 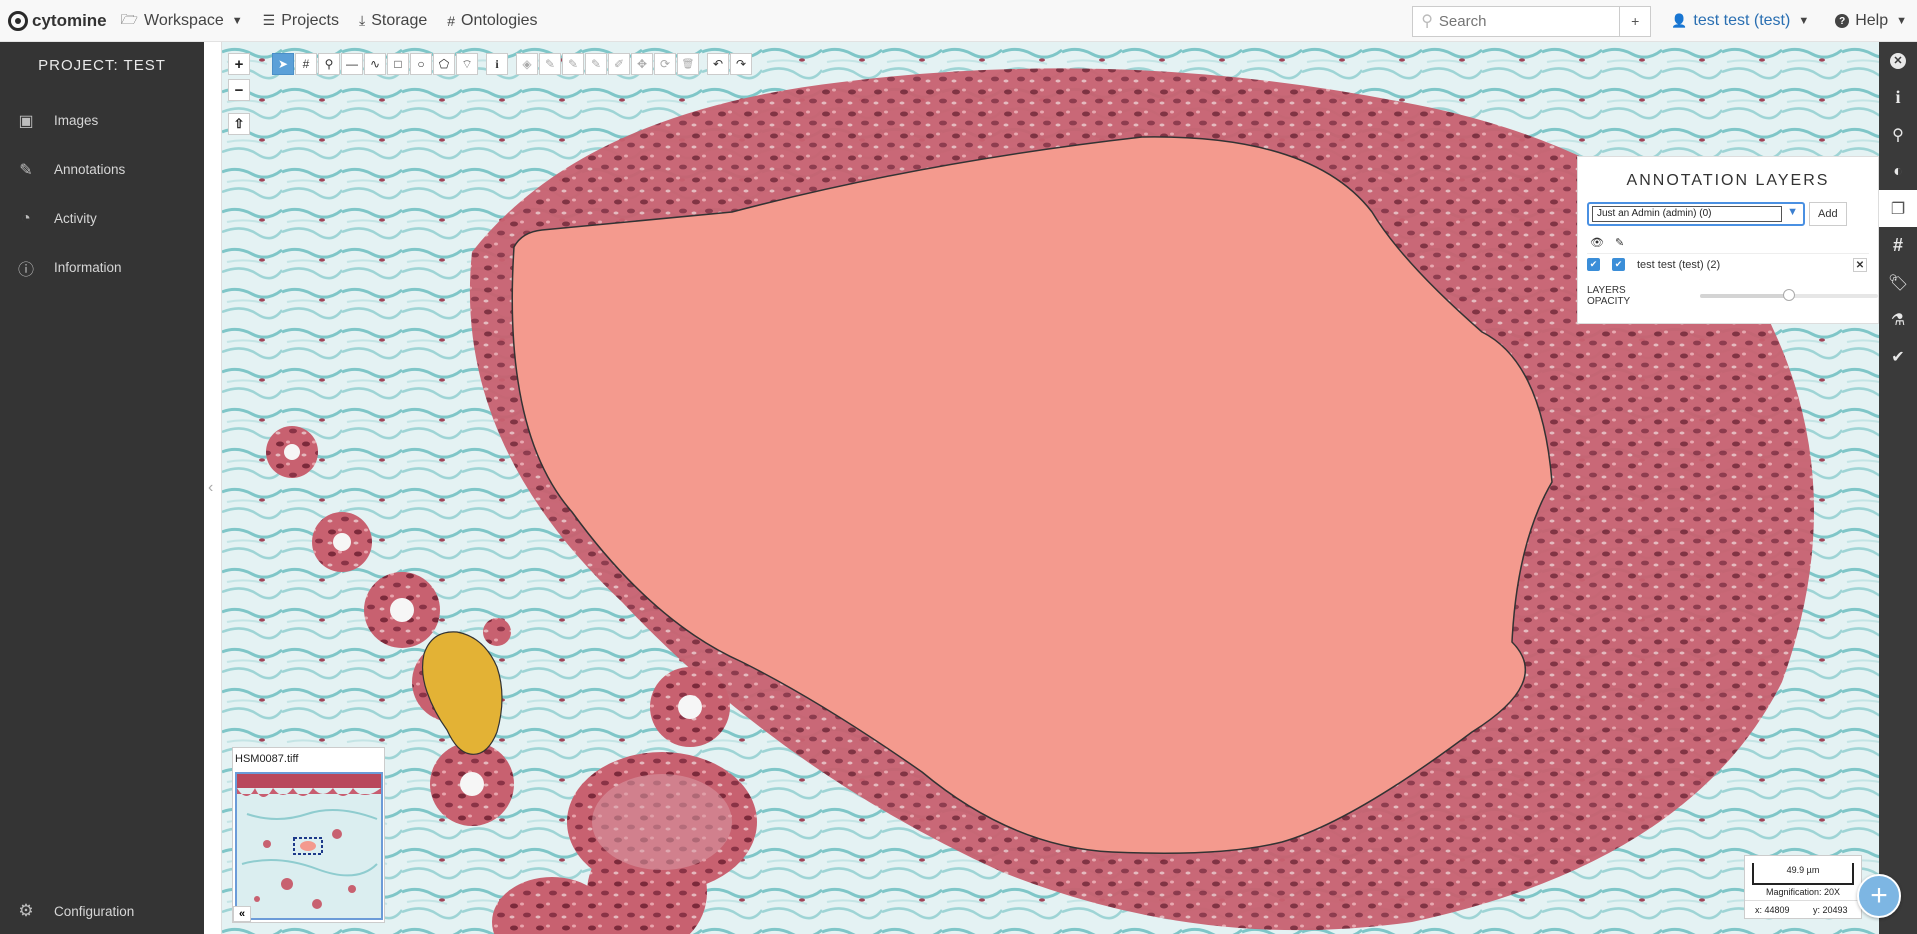 I want to click on sidebar-item-images: ▣ Images, so click(x=102, y=120).